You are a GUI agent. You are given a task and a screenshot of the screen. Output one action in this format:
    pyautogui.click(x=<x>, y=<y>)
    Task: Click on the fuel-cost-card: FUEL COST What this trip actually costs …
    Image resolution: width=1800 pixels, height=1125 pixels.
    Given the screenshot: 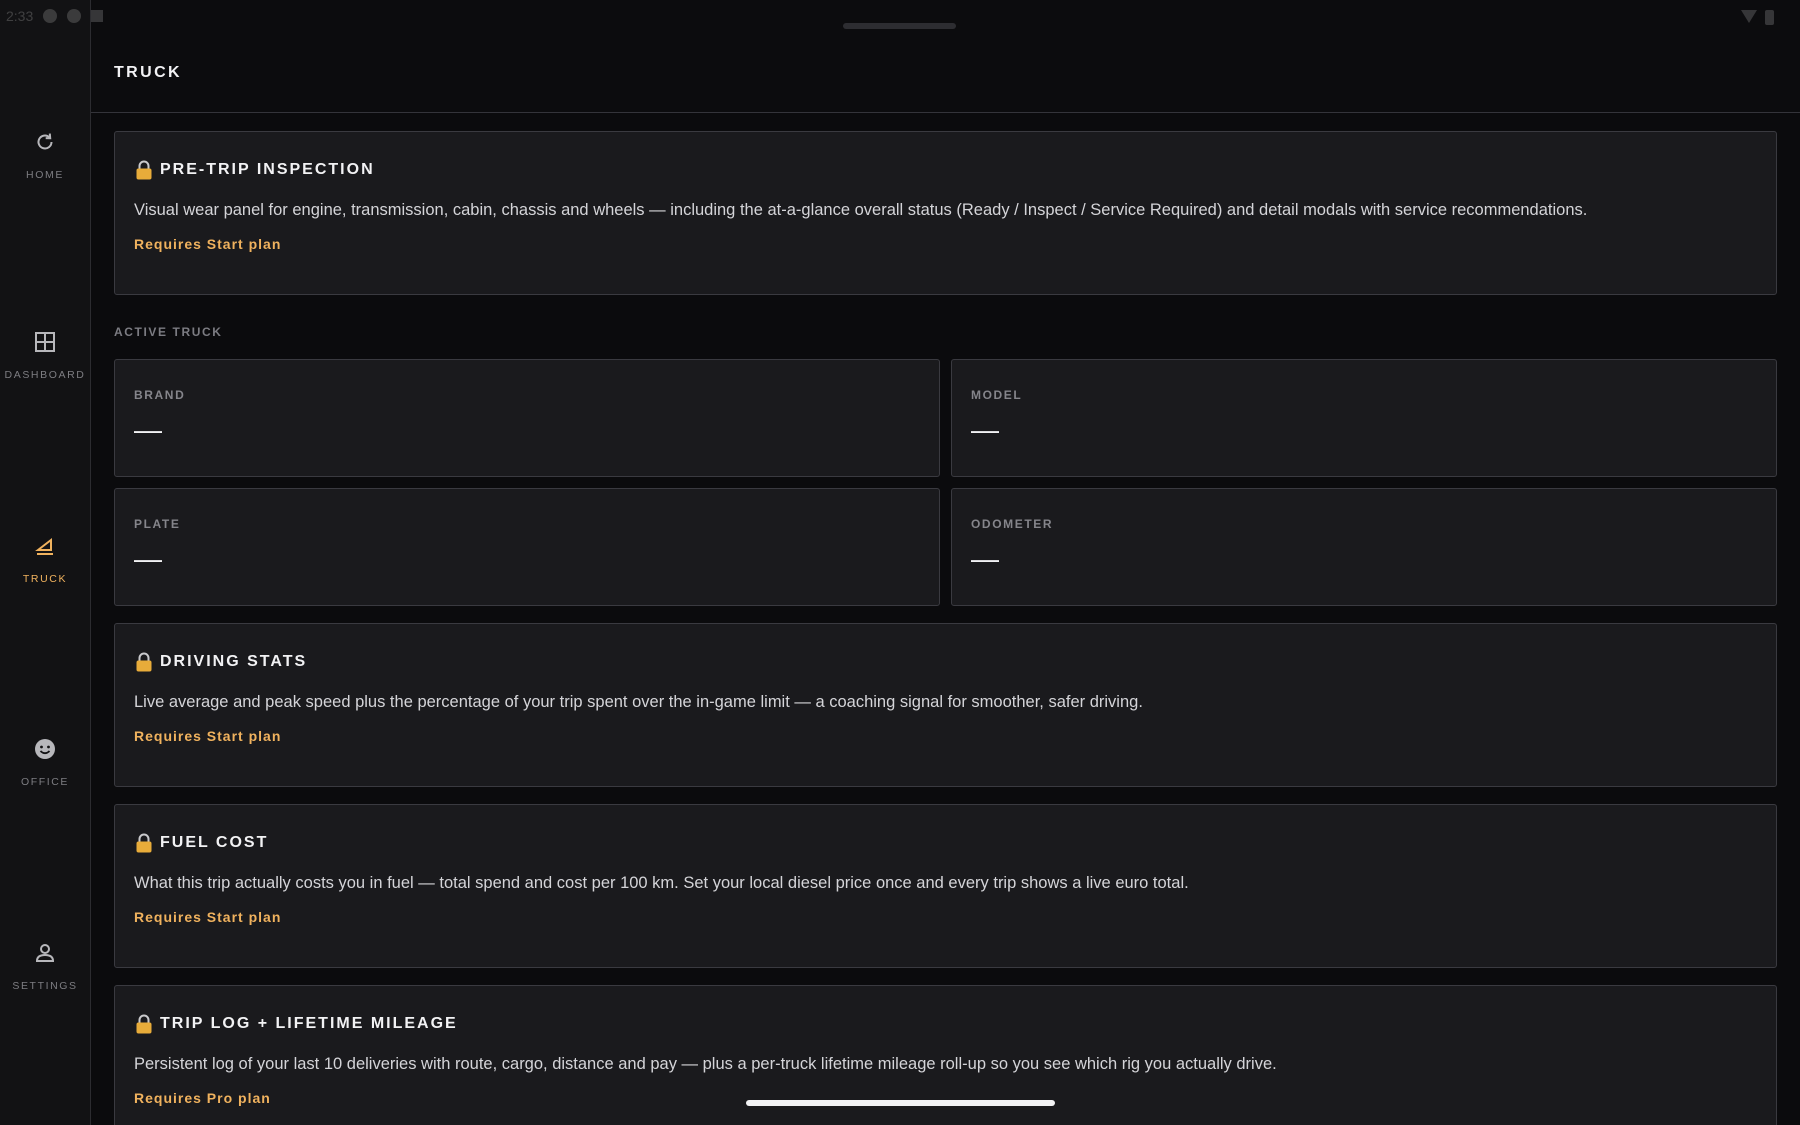 What is the action you would take?
    pyautogui.click(x=945, y=886)
    